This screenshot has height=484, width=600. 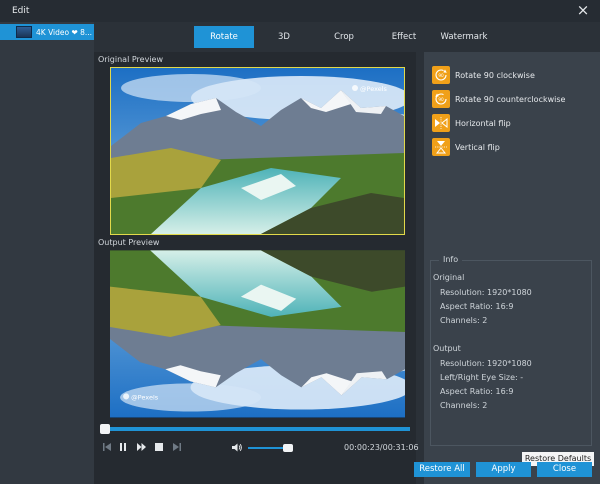 What do you see at coordinates (344, 37) in the screenshot?
I see `tab-crop: Crop` at bounding box center [344, 37].